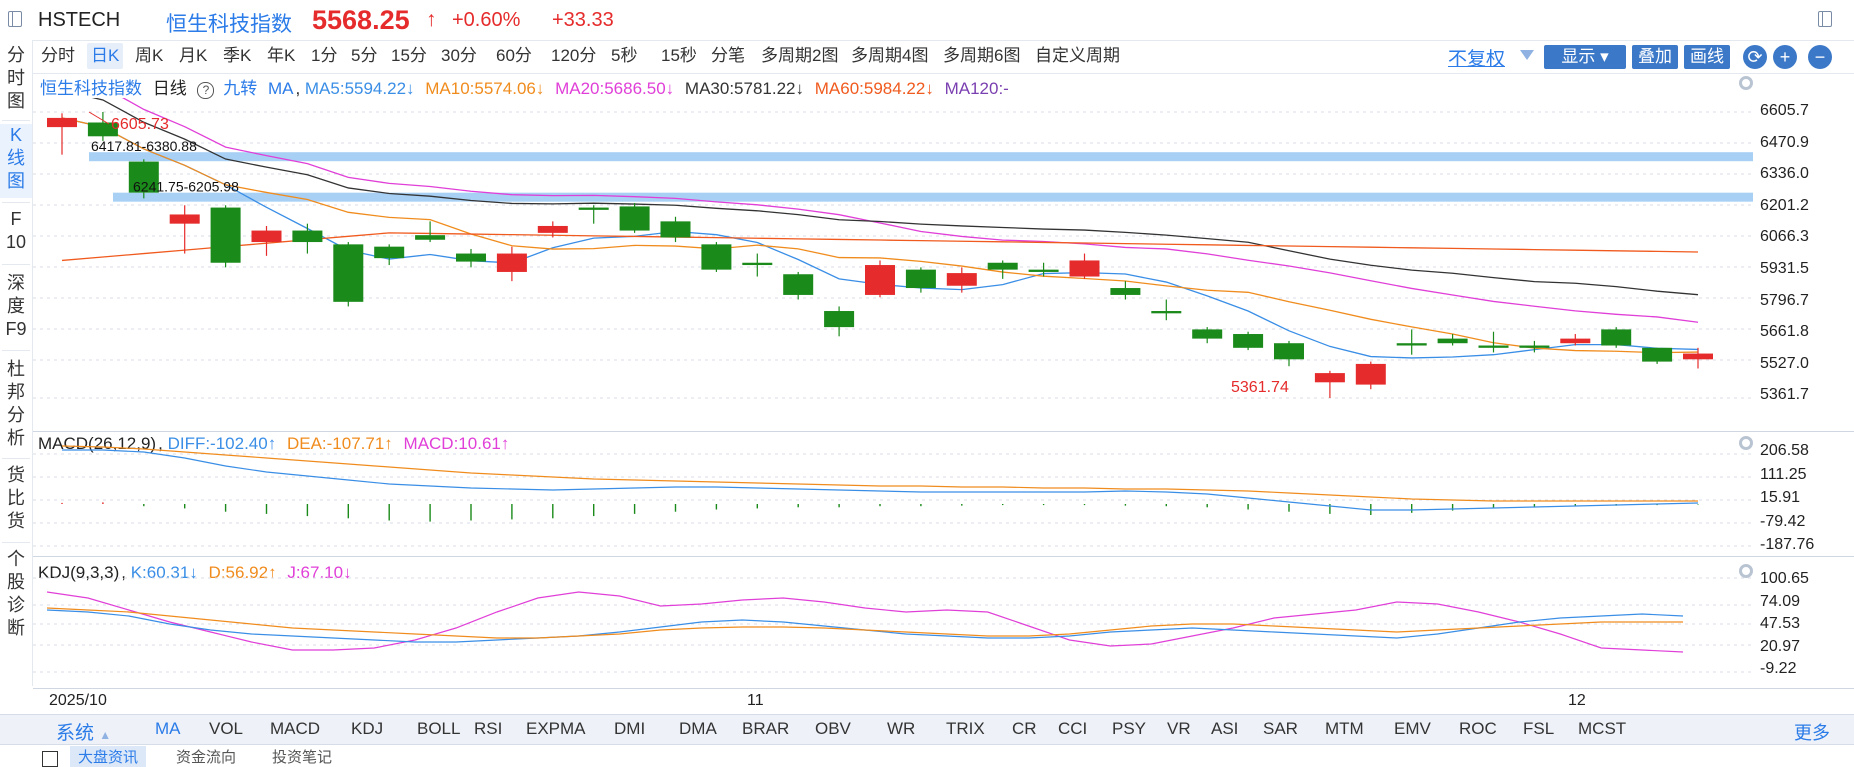 The width and height of the screenshot is (1854, 767). Describe the element at coordinates (901, 729) in the screenshot. I see `indicator-tab-wr: WR` at that location.